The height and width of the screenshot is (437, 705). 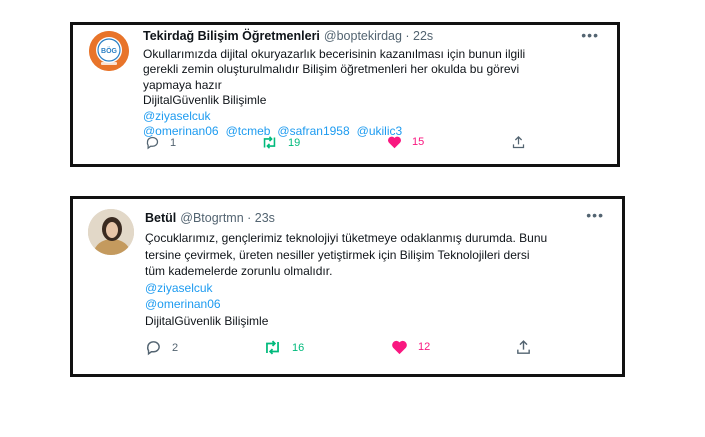 What do you see at coordinates (175, 347) in the screenshot?
I see `reply-count: 2` at bounding box center [175, 347].